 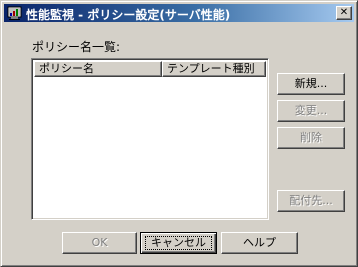 I want to click on monitor-chart-icon, so click(x=14, y=13).